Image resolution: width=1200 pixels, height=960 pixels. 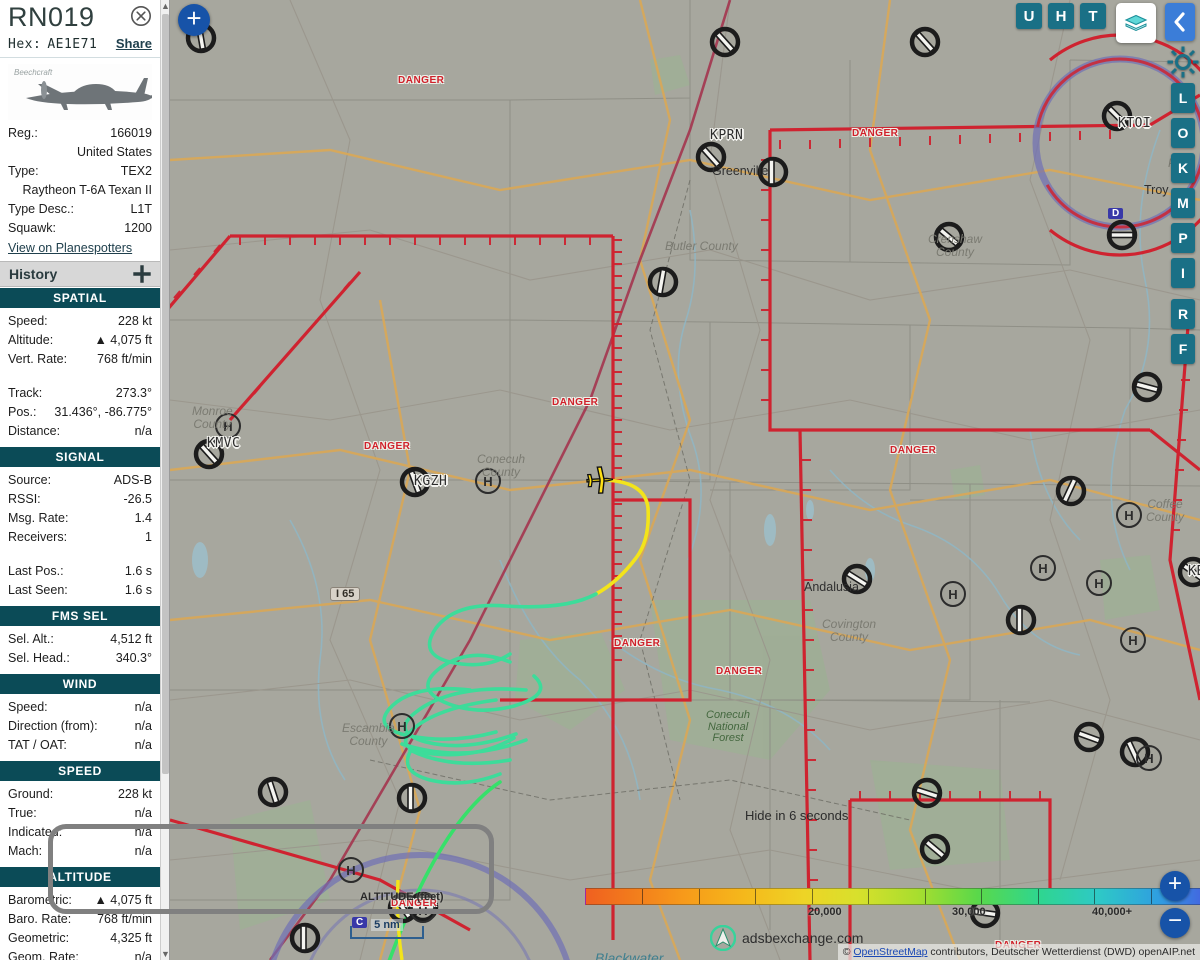 I want to click on layers-button, so click(x=1136, y=23).